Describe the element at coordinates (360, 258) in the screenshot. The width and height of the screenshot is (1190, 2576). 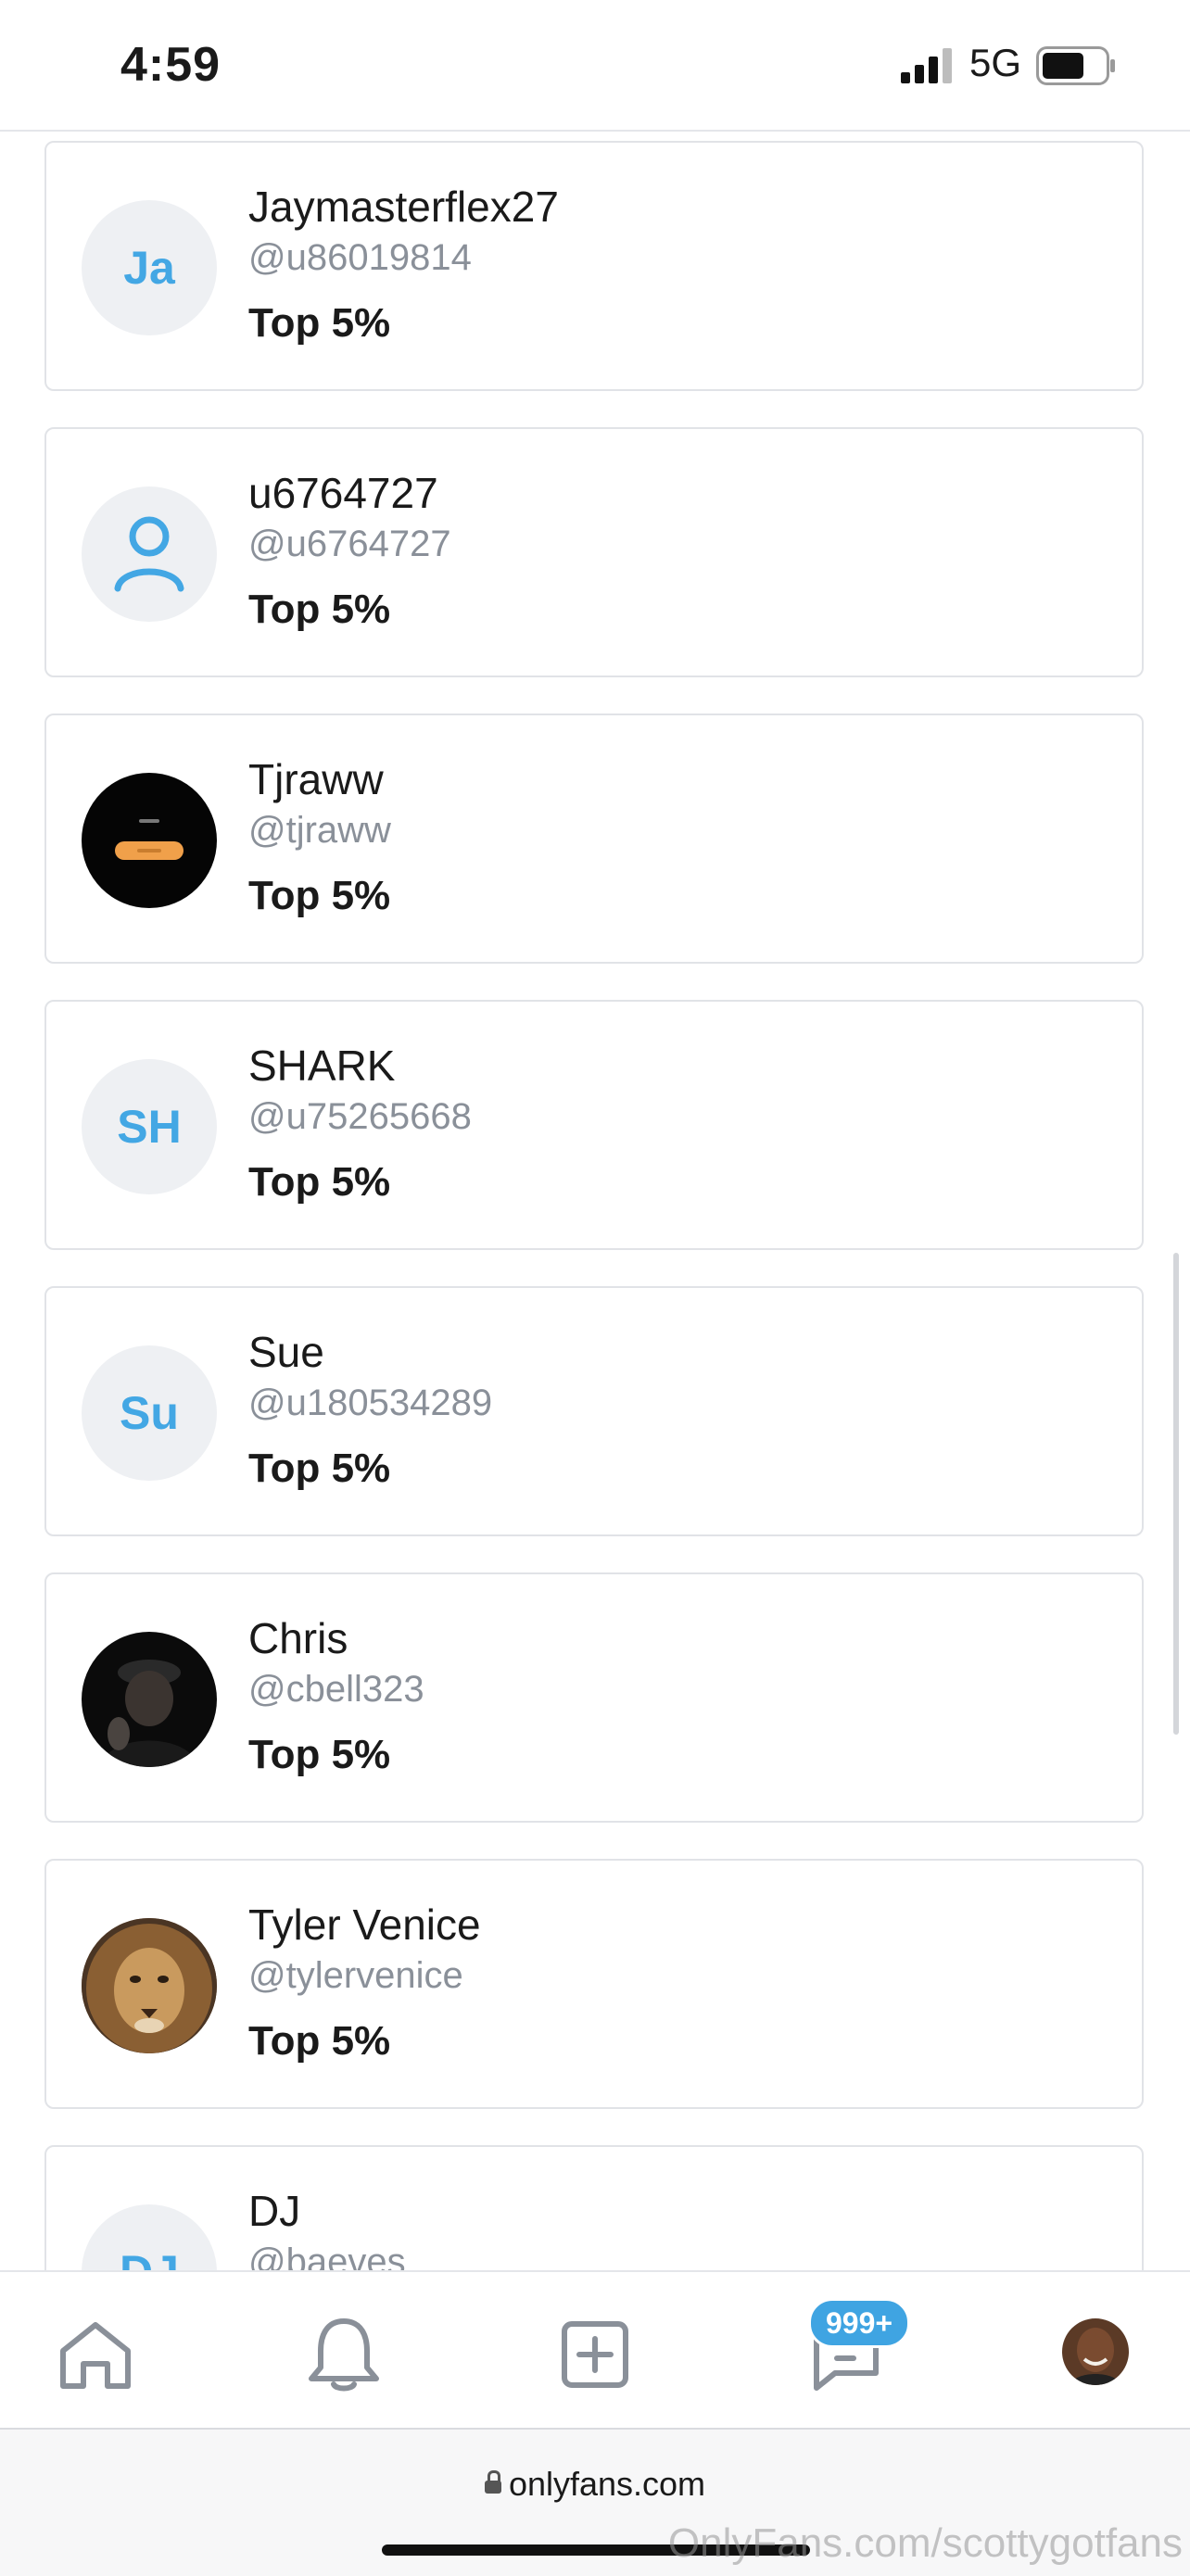
I see `user-handle: @u86019814` at that location.